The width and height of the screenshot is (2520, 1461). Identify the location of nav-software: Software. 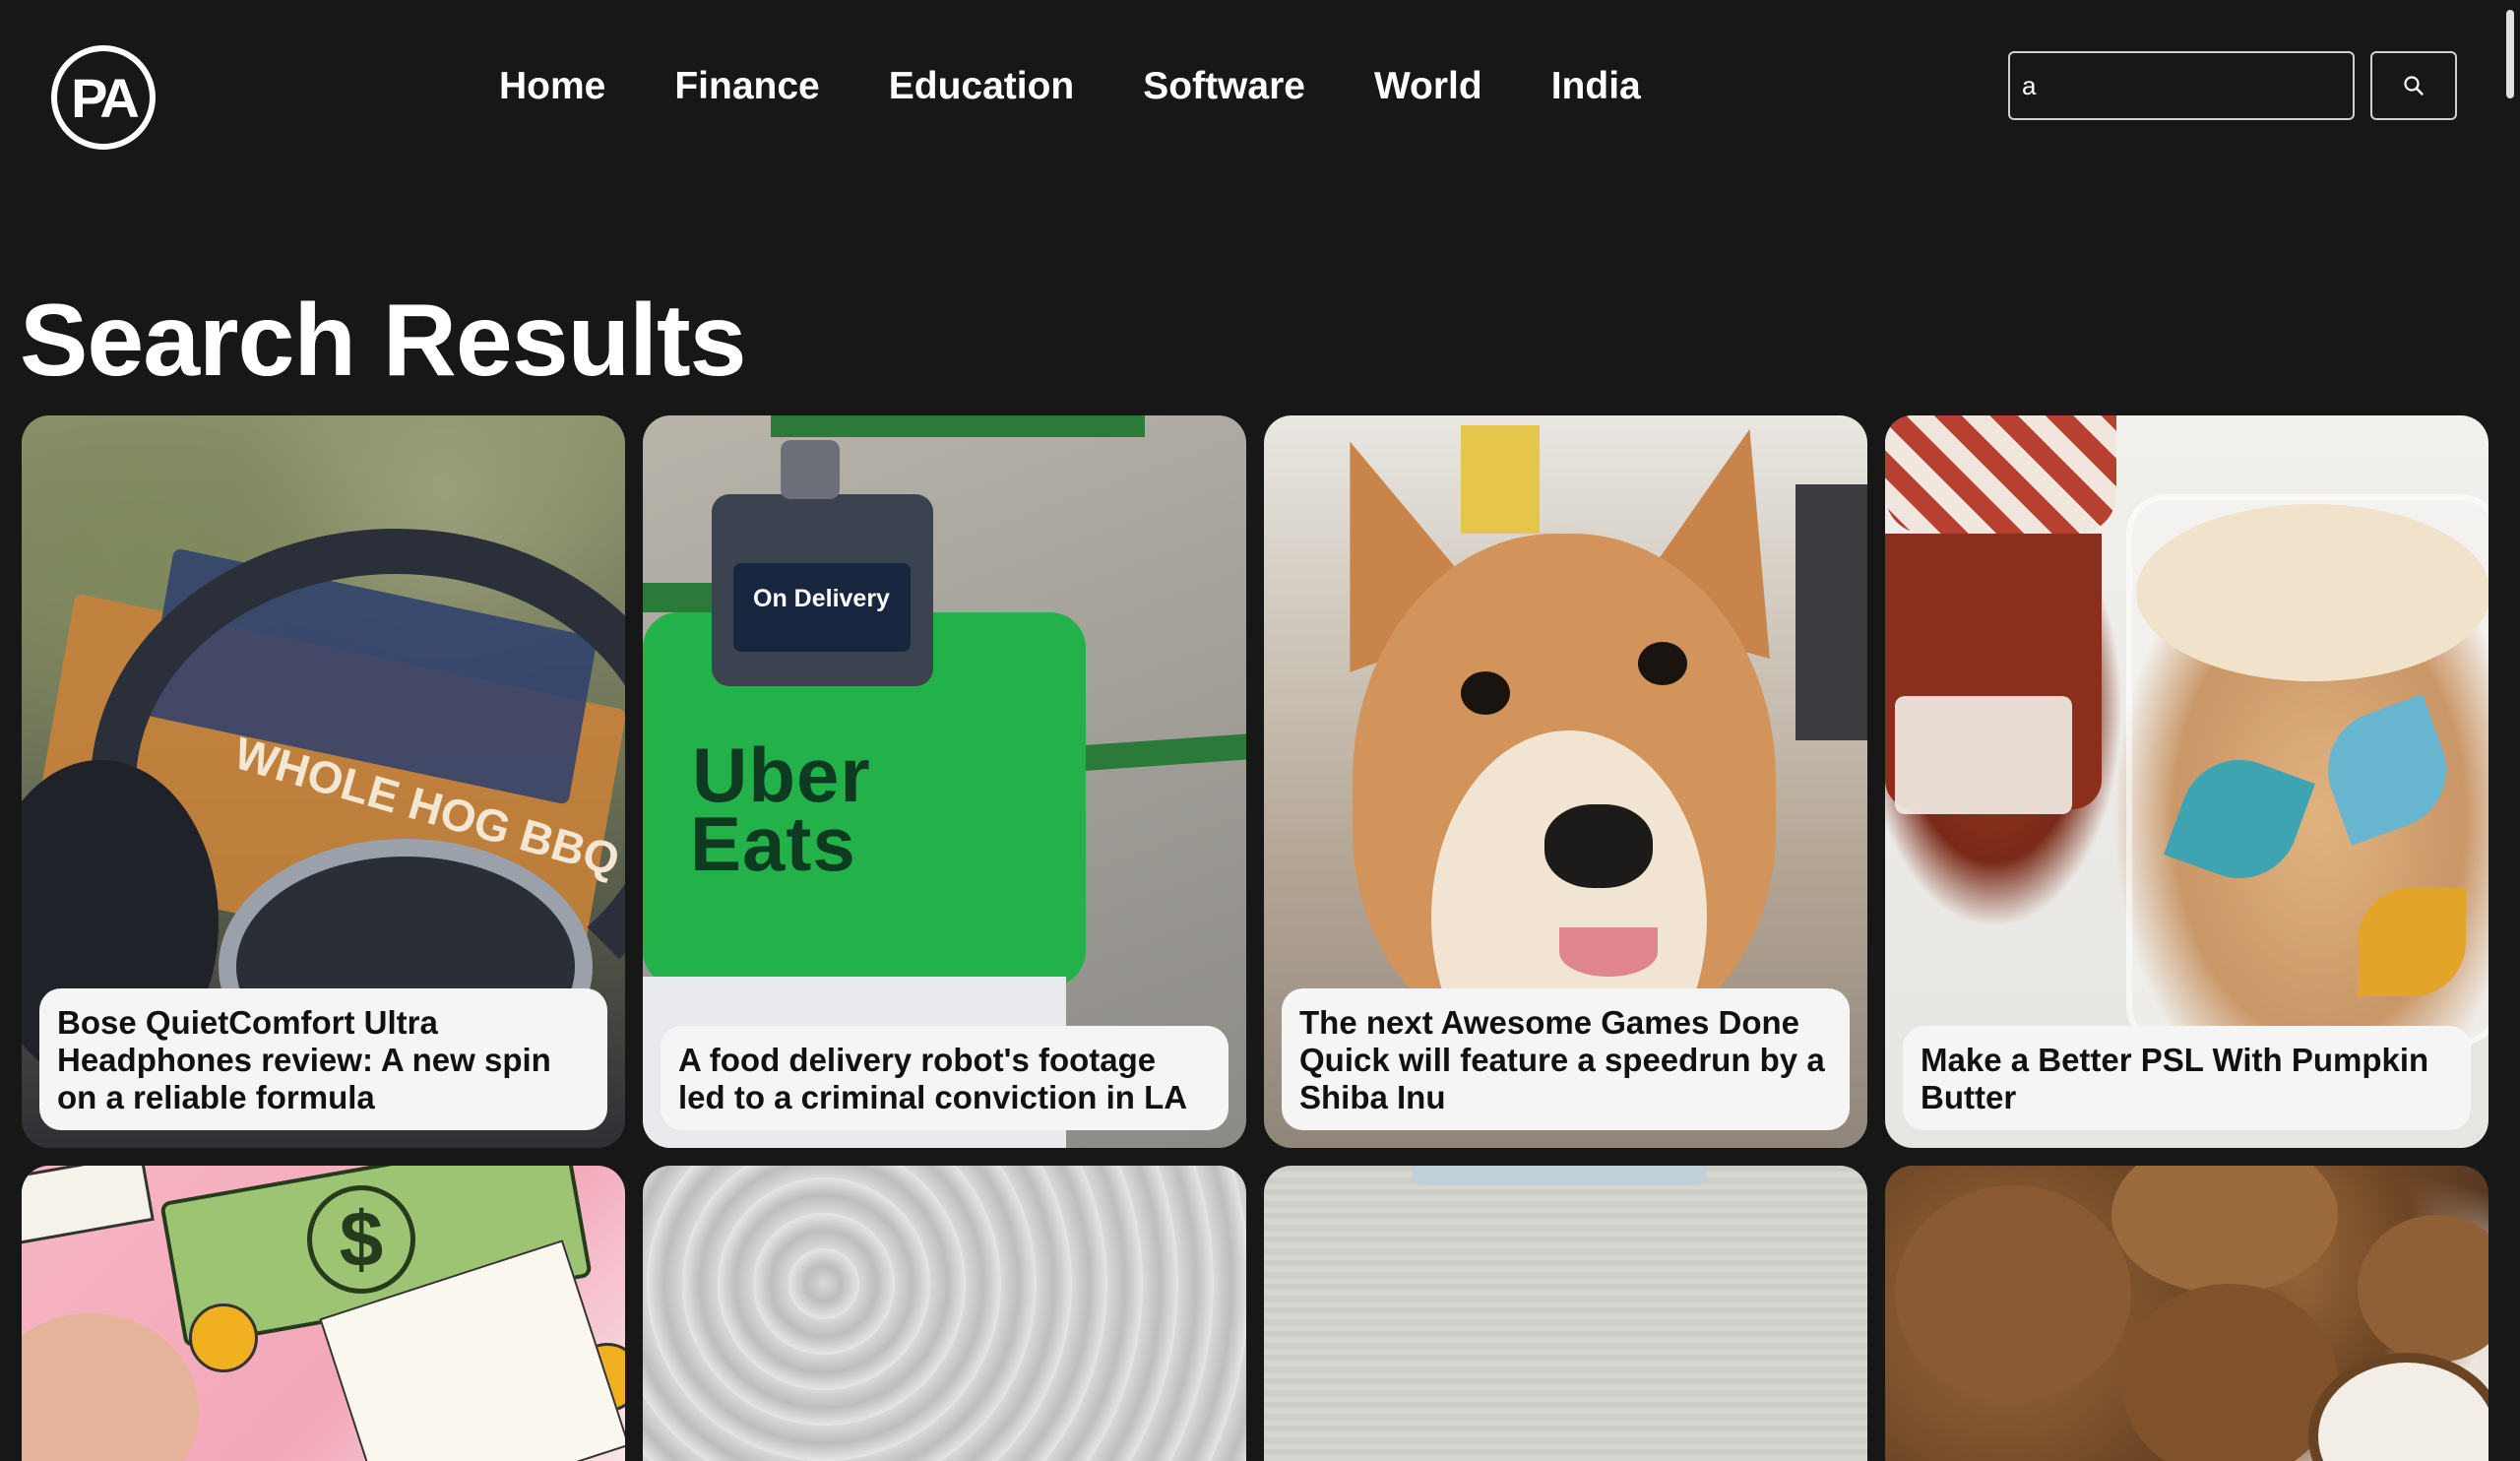
(1224, 86).